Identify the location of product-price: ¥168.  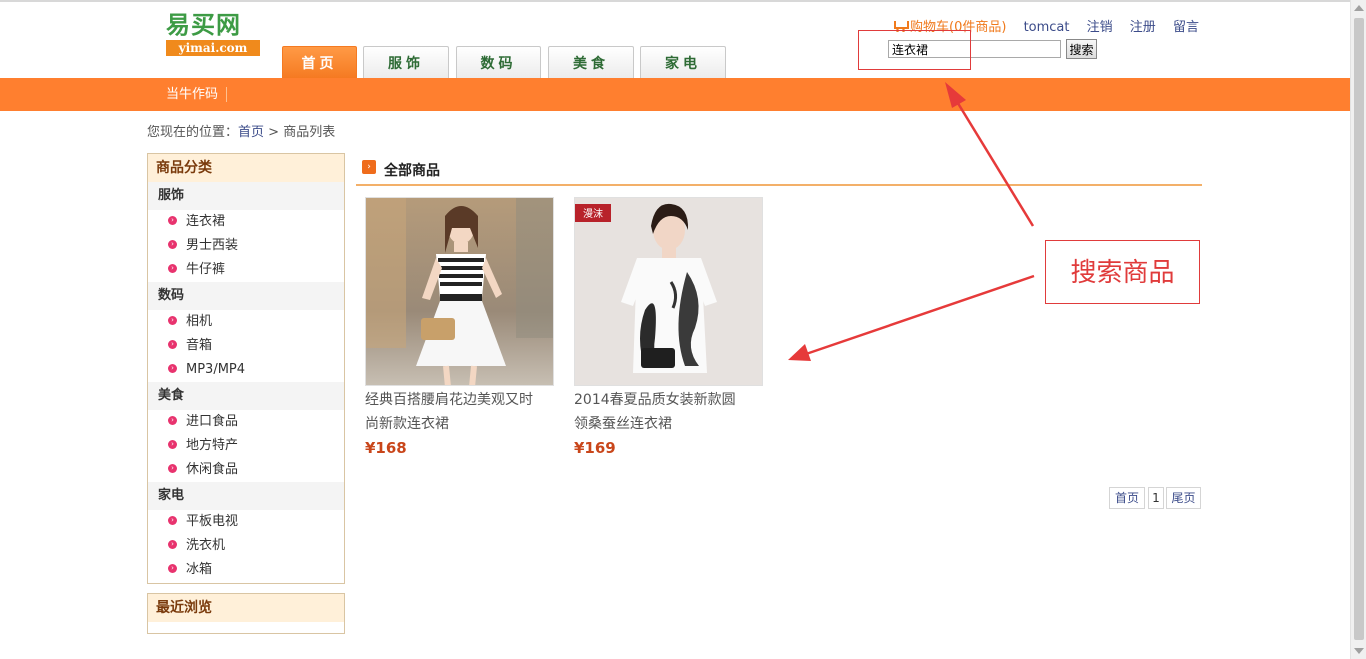
(386, 448).